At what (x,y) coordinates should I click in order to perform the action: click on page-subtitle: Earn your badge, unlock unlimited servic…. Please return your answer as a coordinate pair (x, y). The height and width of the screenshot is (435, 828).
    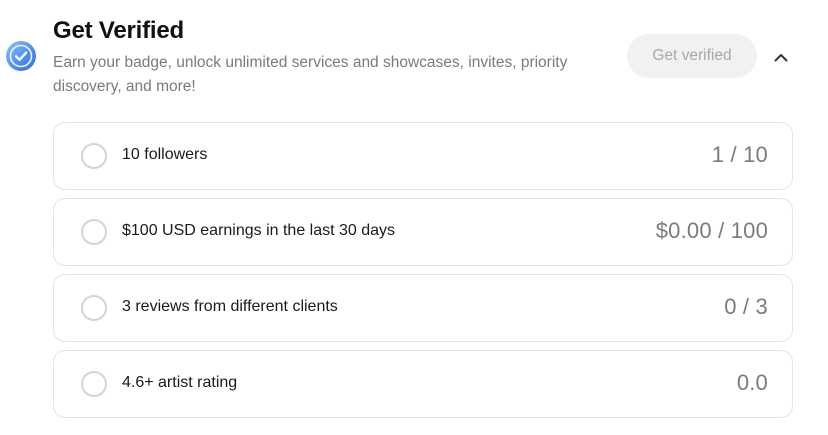
    Looking at the image, I should click on (310, 74).